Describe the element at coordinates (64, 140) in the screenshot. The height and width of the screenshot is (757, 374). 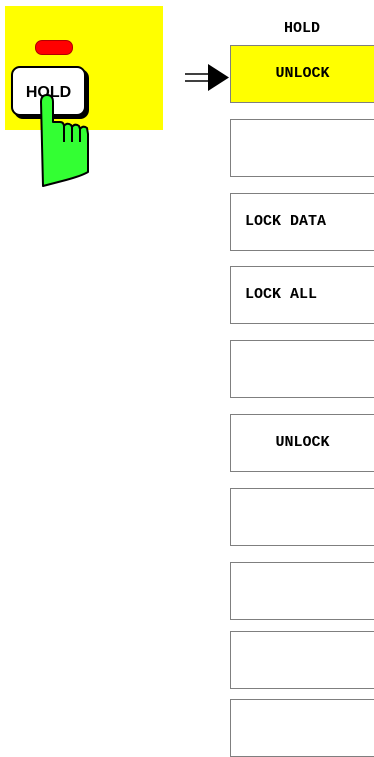
I see `pointing-hand-icon` at that location.